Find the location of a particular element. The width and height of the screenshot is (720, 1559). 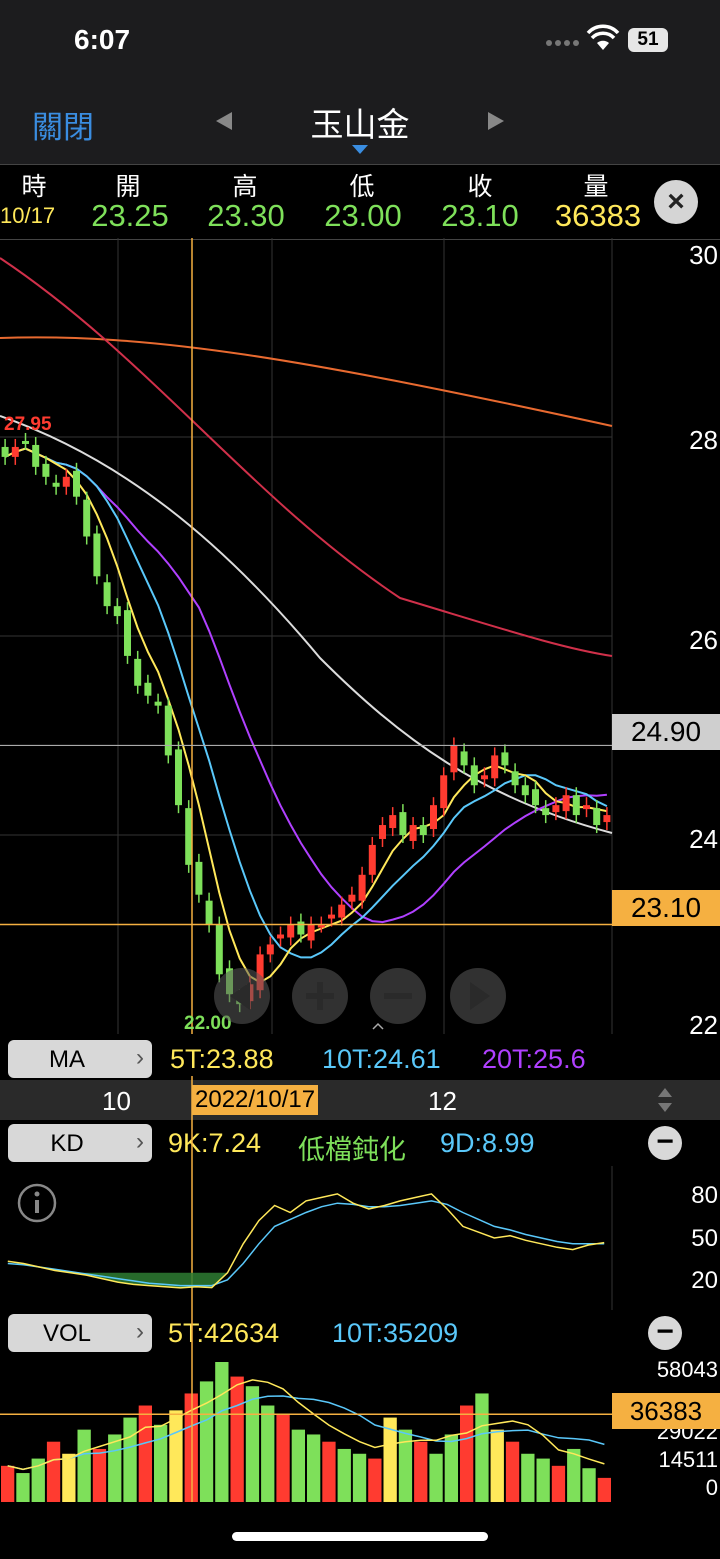

kd-d-value: 9D:8.99 is located at coordinates (487, 1143).